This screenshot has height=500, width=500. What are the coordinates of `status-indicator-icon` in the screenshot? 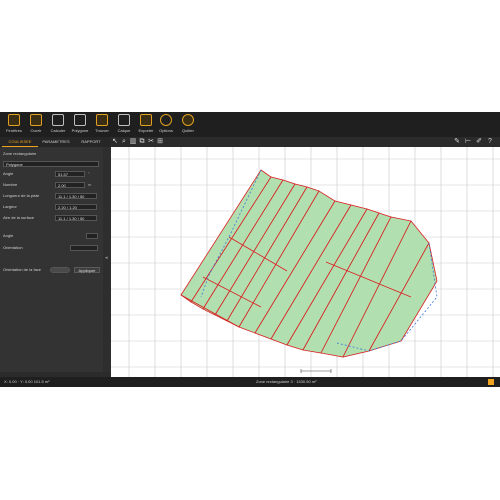 It's located at (491, 382).